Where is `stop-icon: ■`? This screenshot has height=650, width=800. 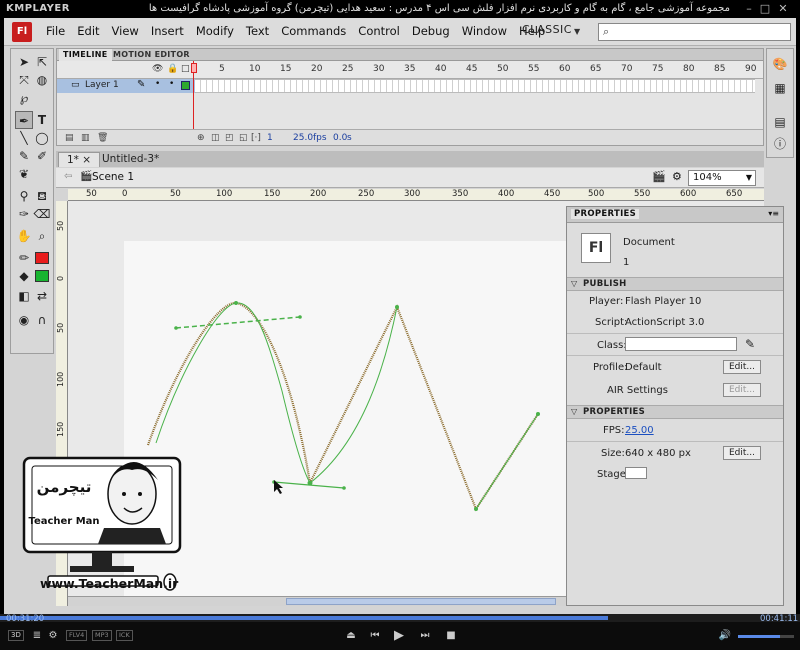 stop-icon: ■ is located at coordinates (451, 636).